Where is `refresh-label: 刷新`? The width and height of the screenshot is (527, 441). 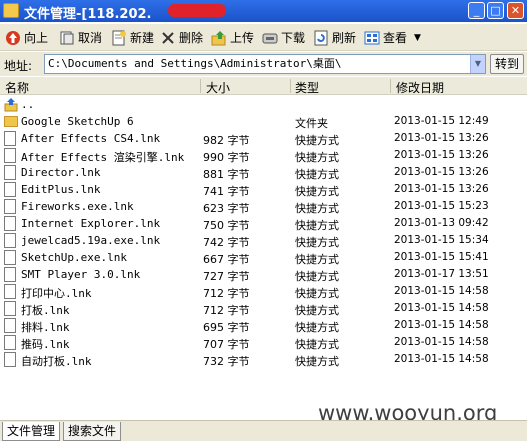 refresh-label: 刷新 is located at coordinates (344, 38).